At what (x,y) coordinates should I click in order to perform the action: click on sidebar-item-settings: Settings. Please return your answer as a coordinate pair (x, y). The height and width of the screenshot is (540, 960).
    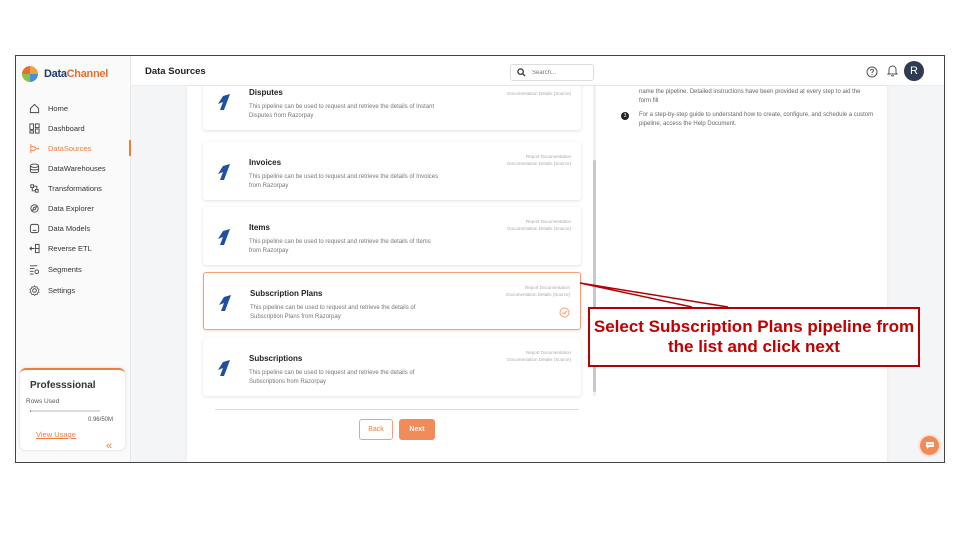
    Looking at the image, I should click on (73, 290).